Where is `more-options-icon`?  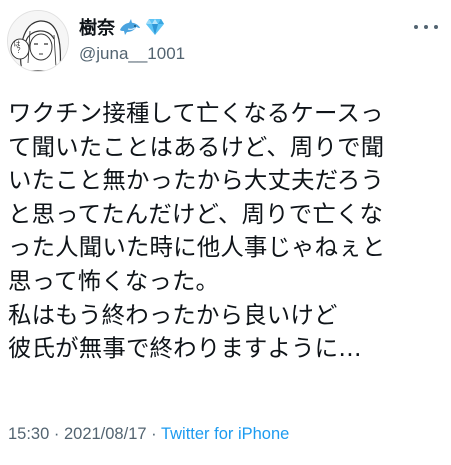
more-options-icon is located at coordinates (426, 27).